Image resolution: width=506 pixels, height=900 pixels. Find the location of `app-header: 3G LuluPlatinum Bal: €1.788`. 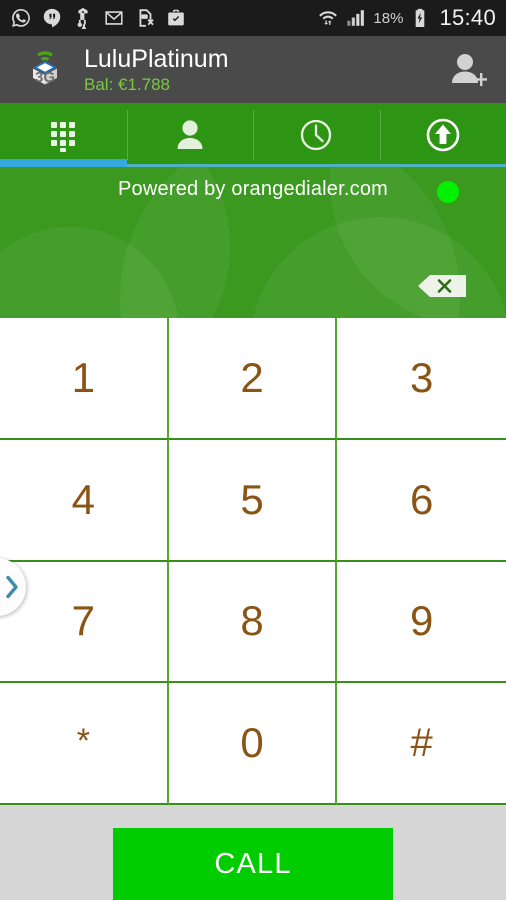

app-header: 3G LuluPlatinum Bal: €1.788 is located at coordinates (253, 69).